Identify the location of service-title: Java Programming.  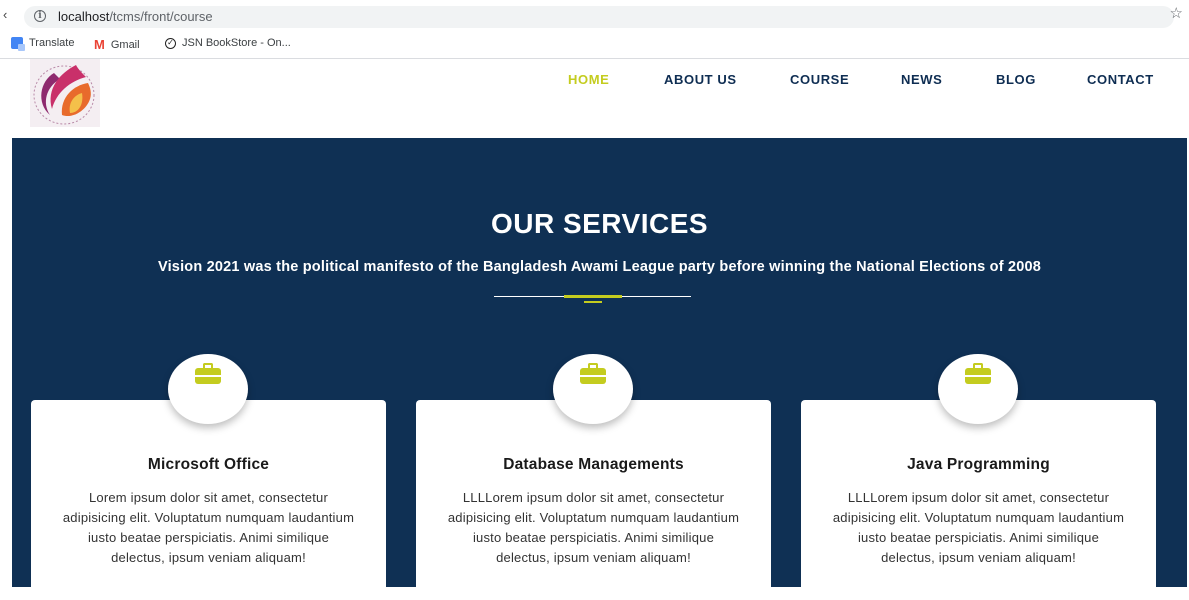
(978, 464).